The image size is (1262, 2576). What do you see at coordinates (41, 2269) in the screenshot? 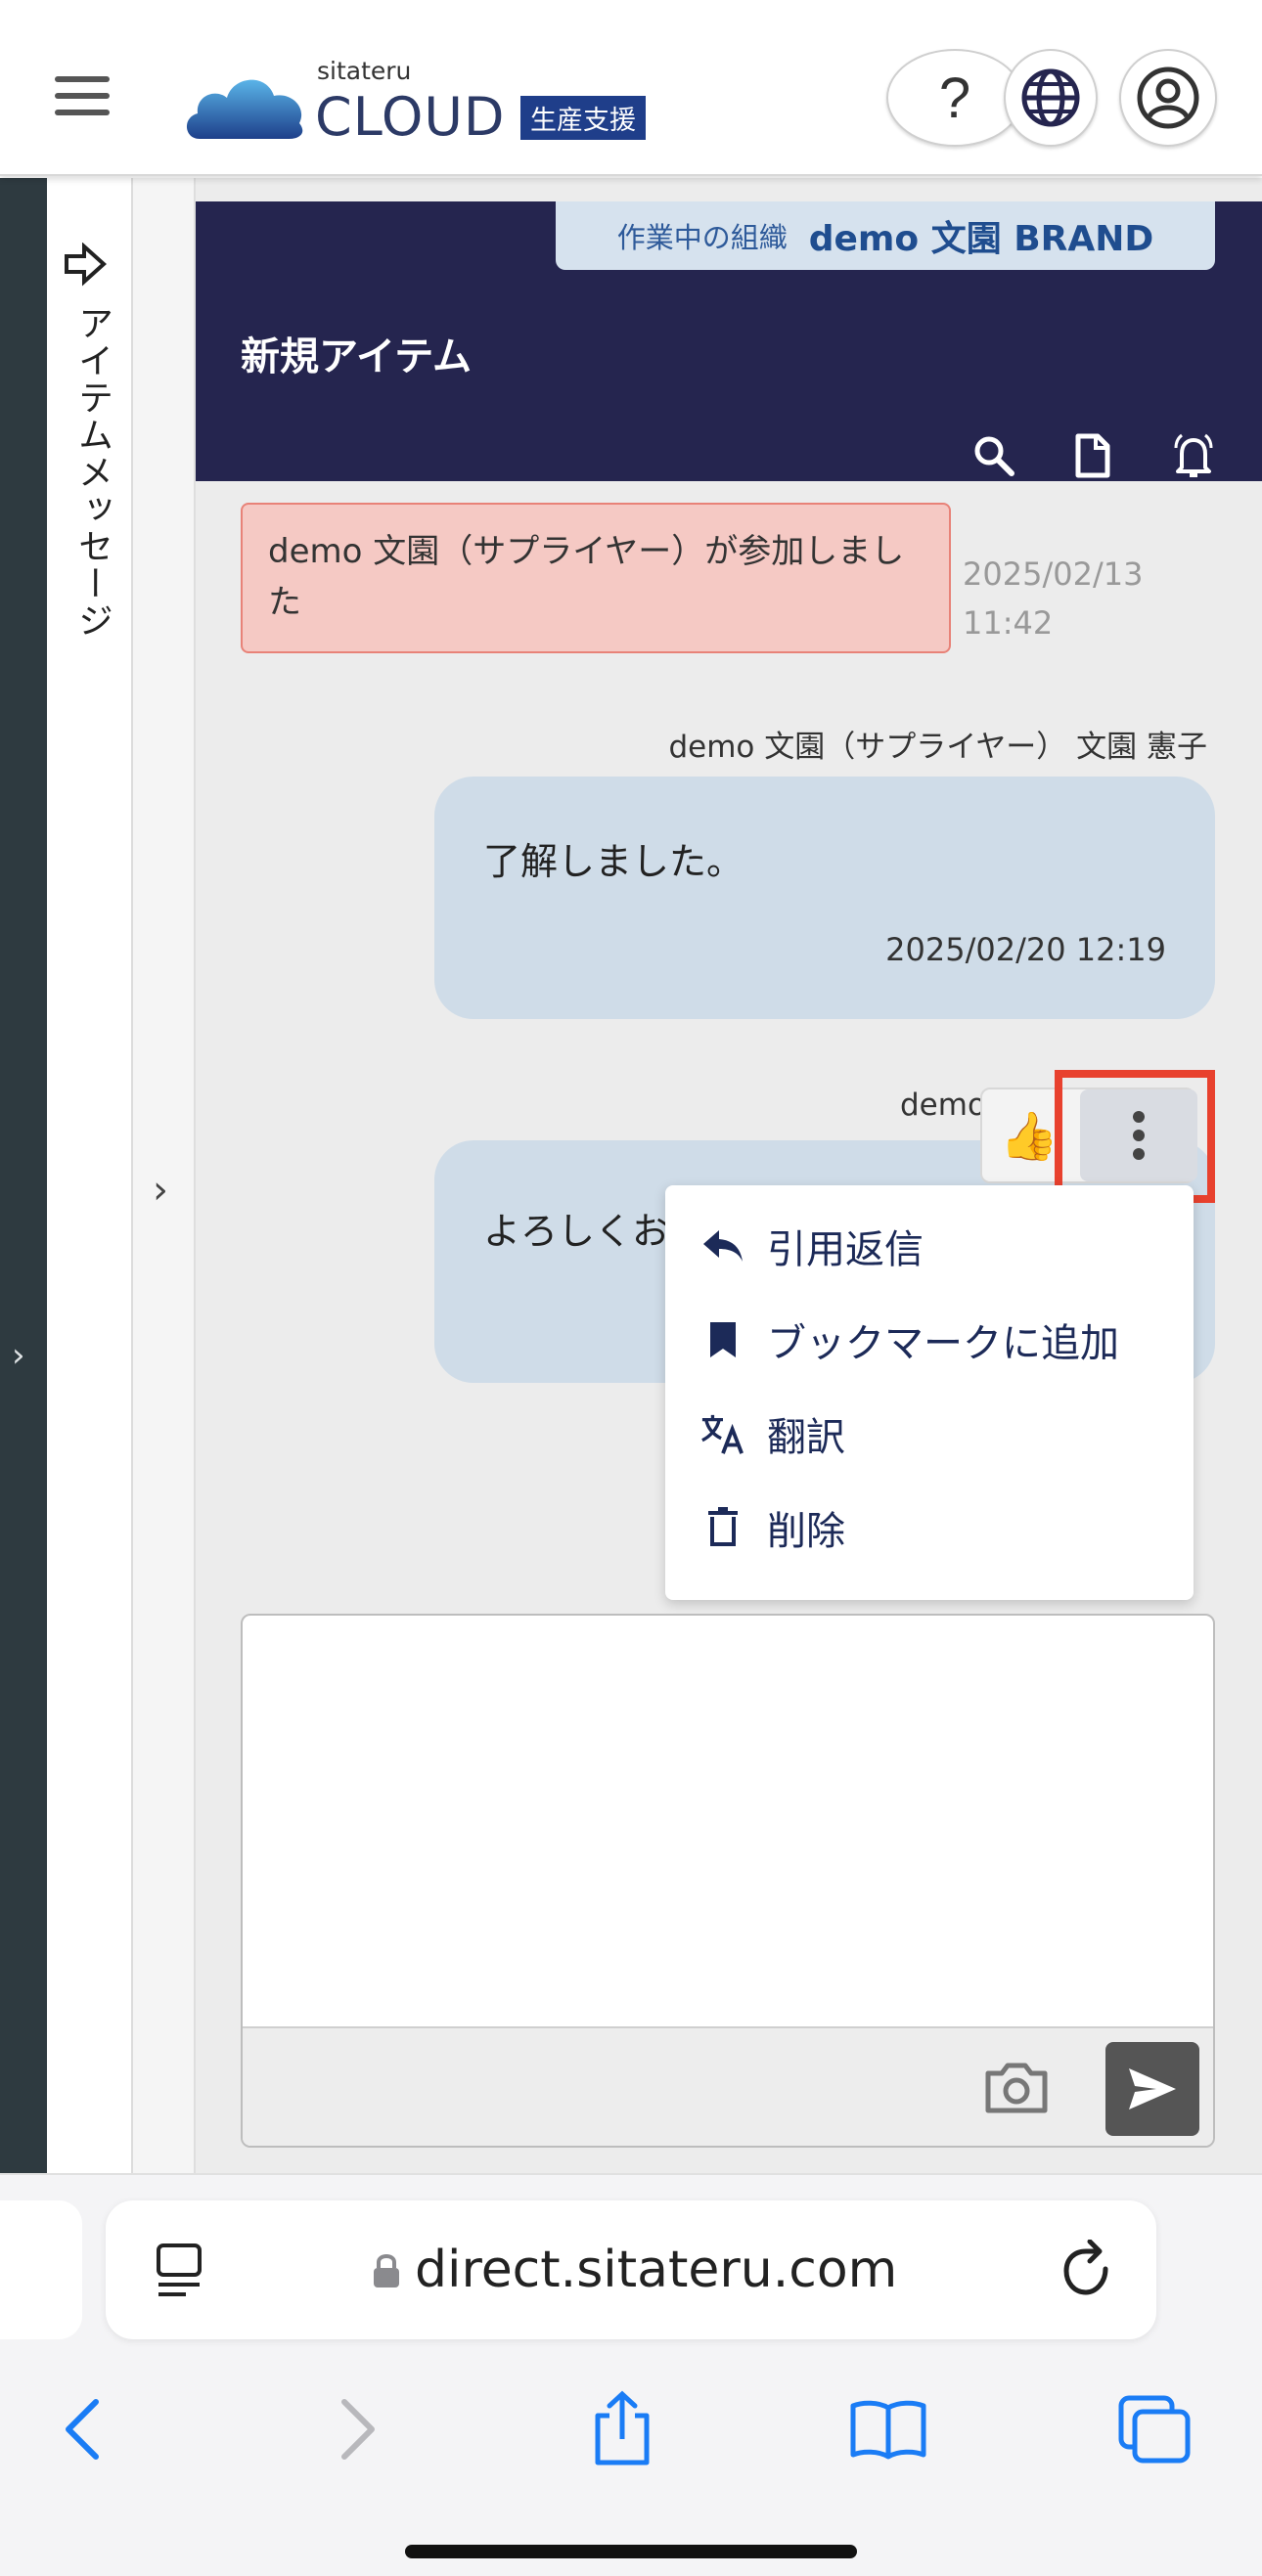
I see `adjacent-tab-preview` at bounding box center [41, 2269].